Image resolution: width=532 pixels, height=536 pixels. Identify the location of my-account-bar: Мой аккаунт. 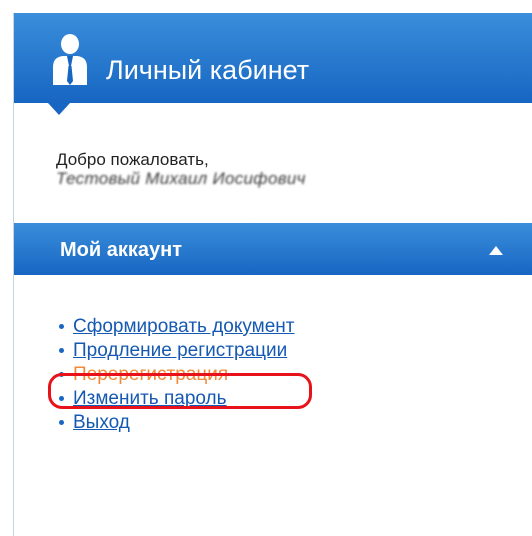
(273, 249).